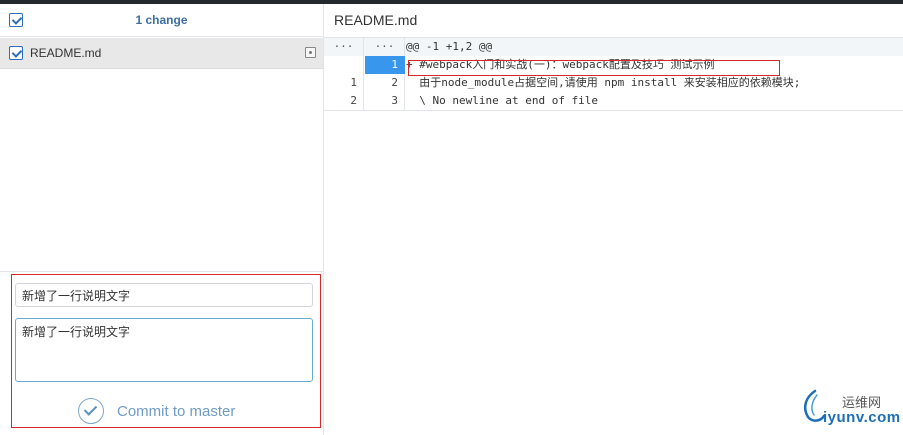 The width and height of the screenshot is (903, 435). I want to click on old-line-number: 2, so click(344, 101).